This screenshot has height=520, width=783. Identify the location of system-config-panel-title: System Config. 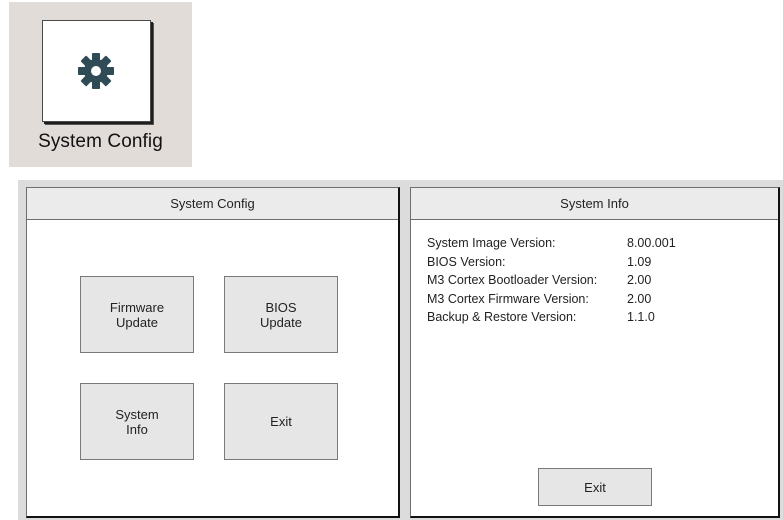
(212, 204).